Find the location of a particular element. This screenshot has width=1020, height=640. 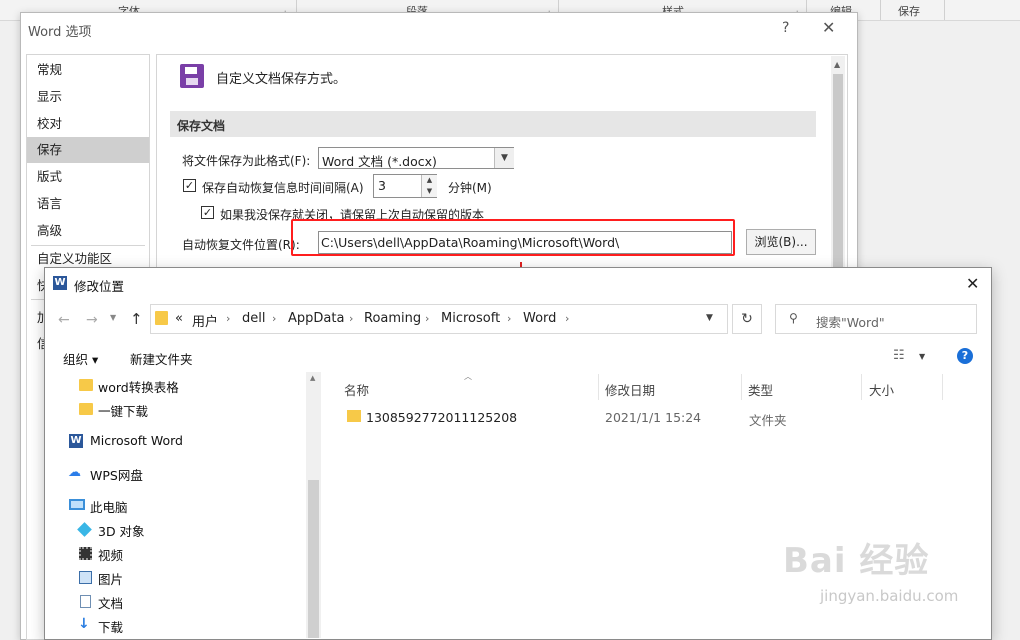

tree-item-downloads: 下载 is located at coordinates (110, 626).